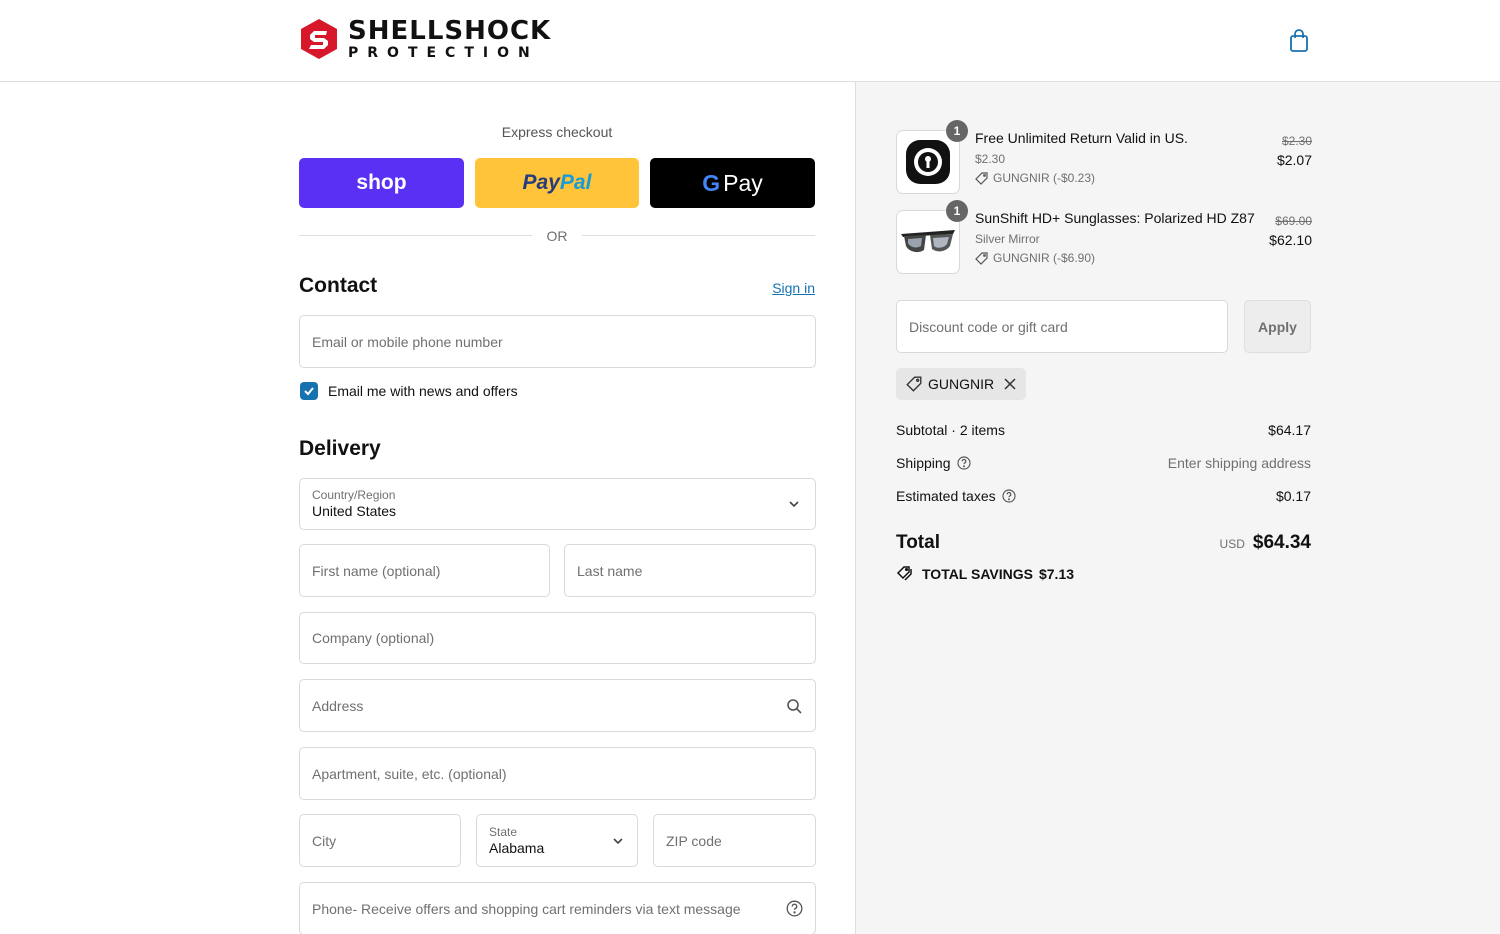 The image size is (1500, 934). I want to click on total-label: Total, so click(918, 542).